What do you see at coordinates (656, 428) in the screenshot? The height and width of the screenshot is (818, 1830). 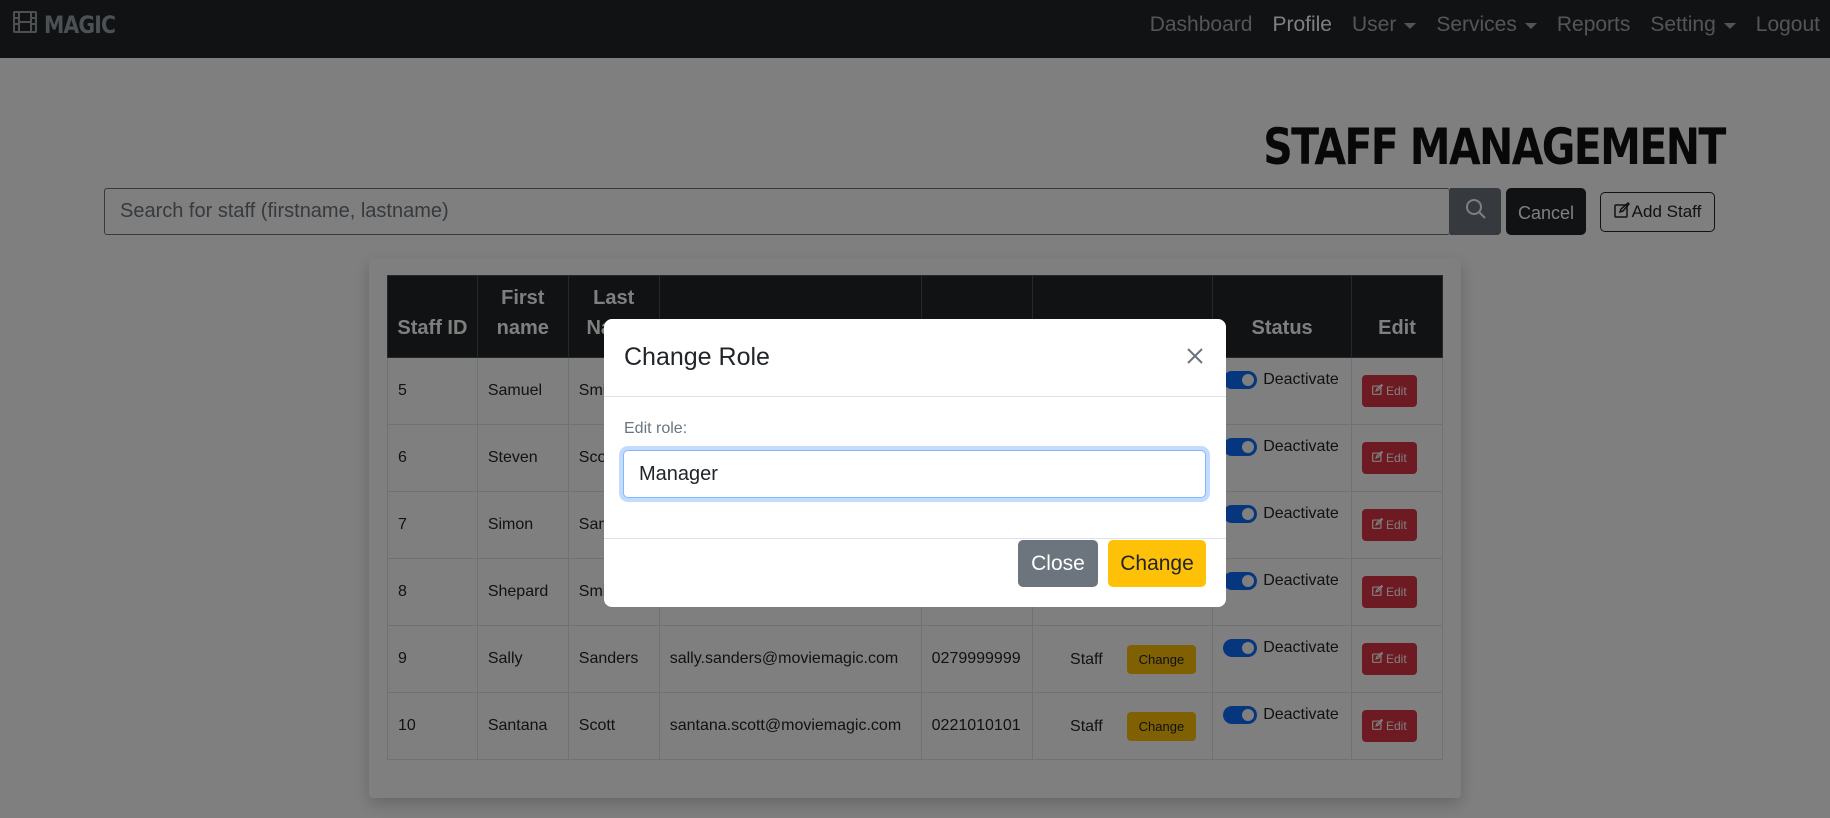 I see `edit-role-label: Edit role:` at bounding box center [656, 428].